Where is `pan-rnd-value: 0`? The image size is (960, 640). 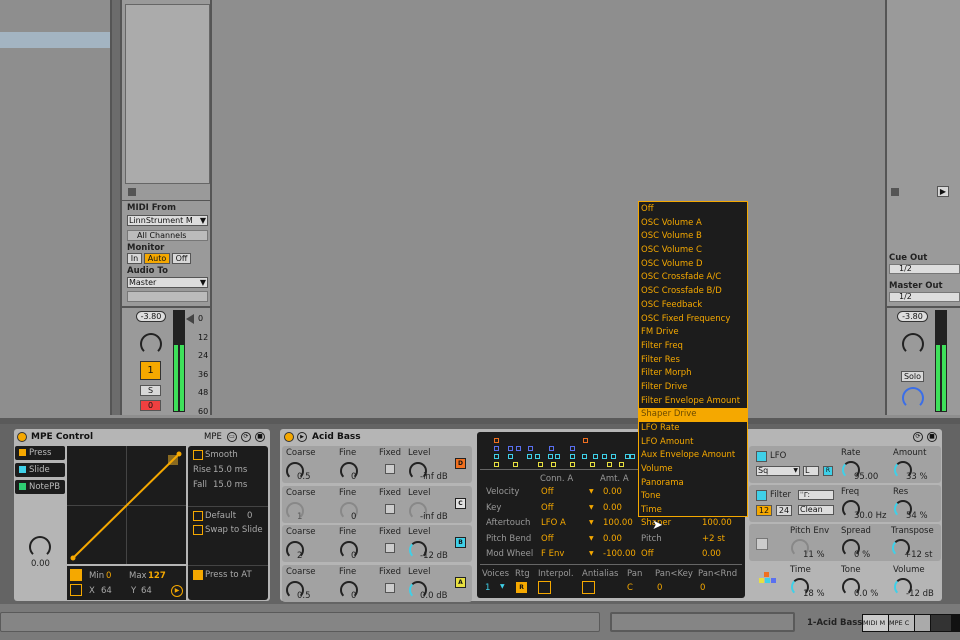 pan-rnd-value: 0 is located at coordinates (702, 588).